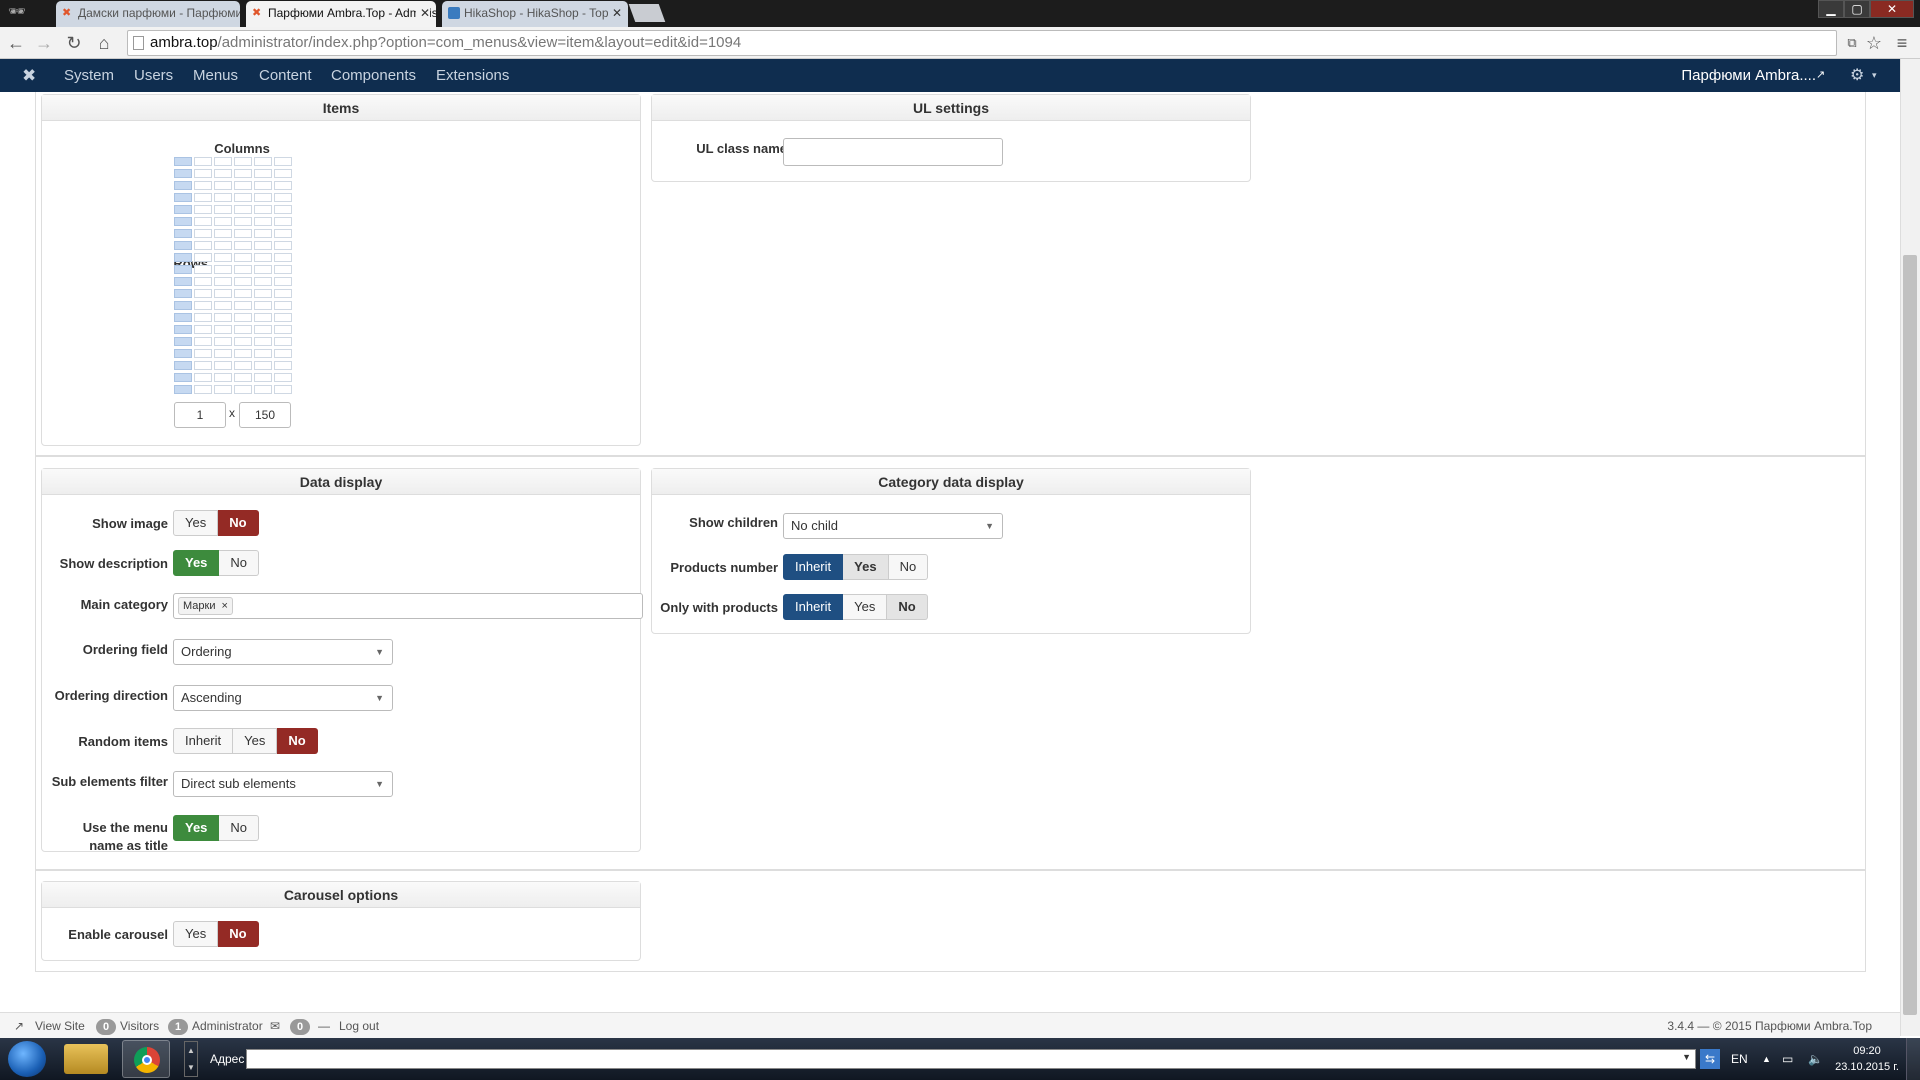 This screenshot has height=1080, width=1920. Describe the element at coordinates (89, 75) in the screenshot. I see `menu-system: System` at that location.